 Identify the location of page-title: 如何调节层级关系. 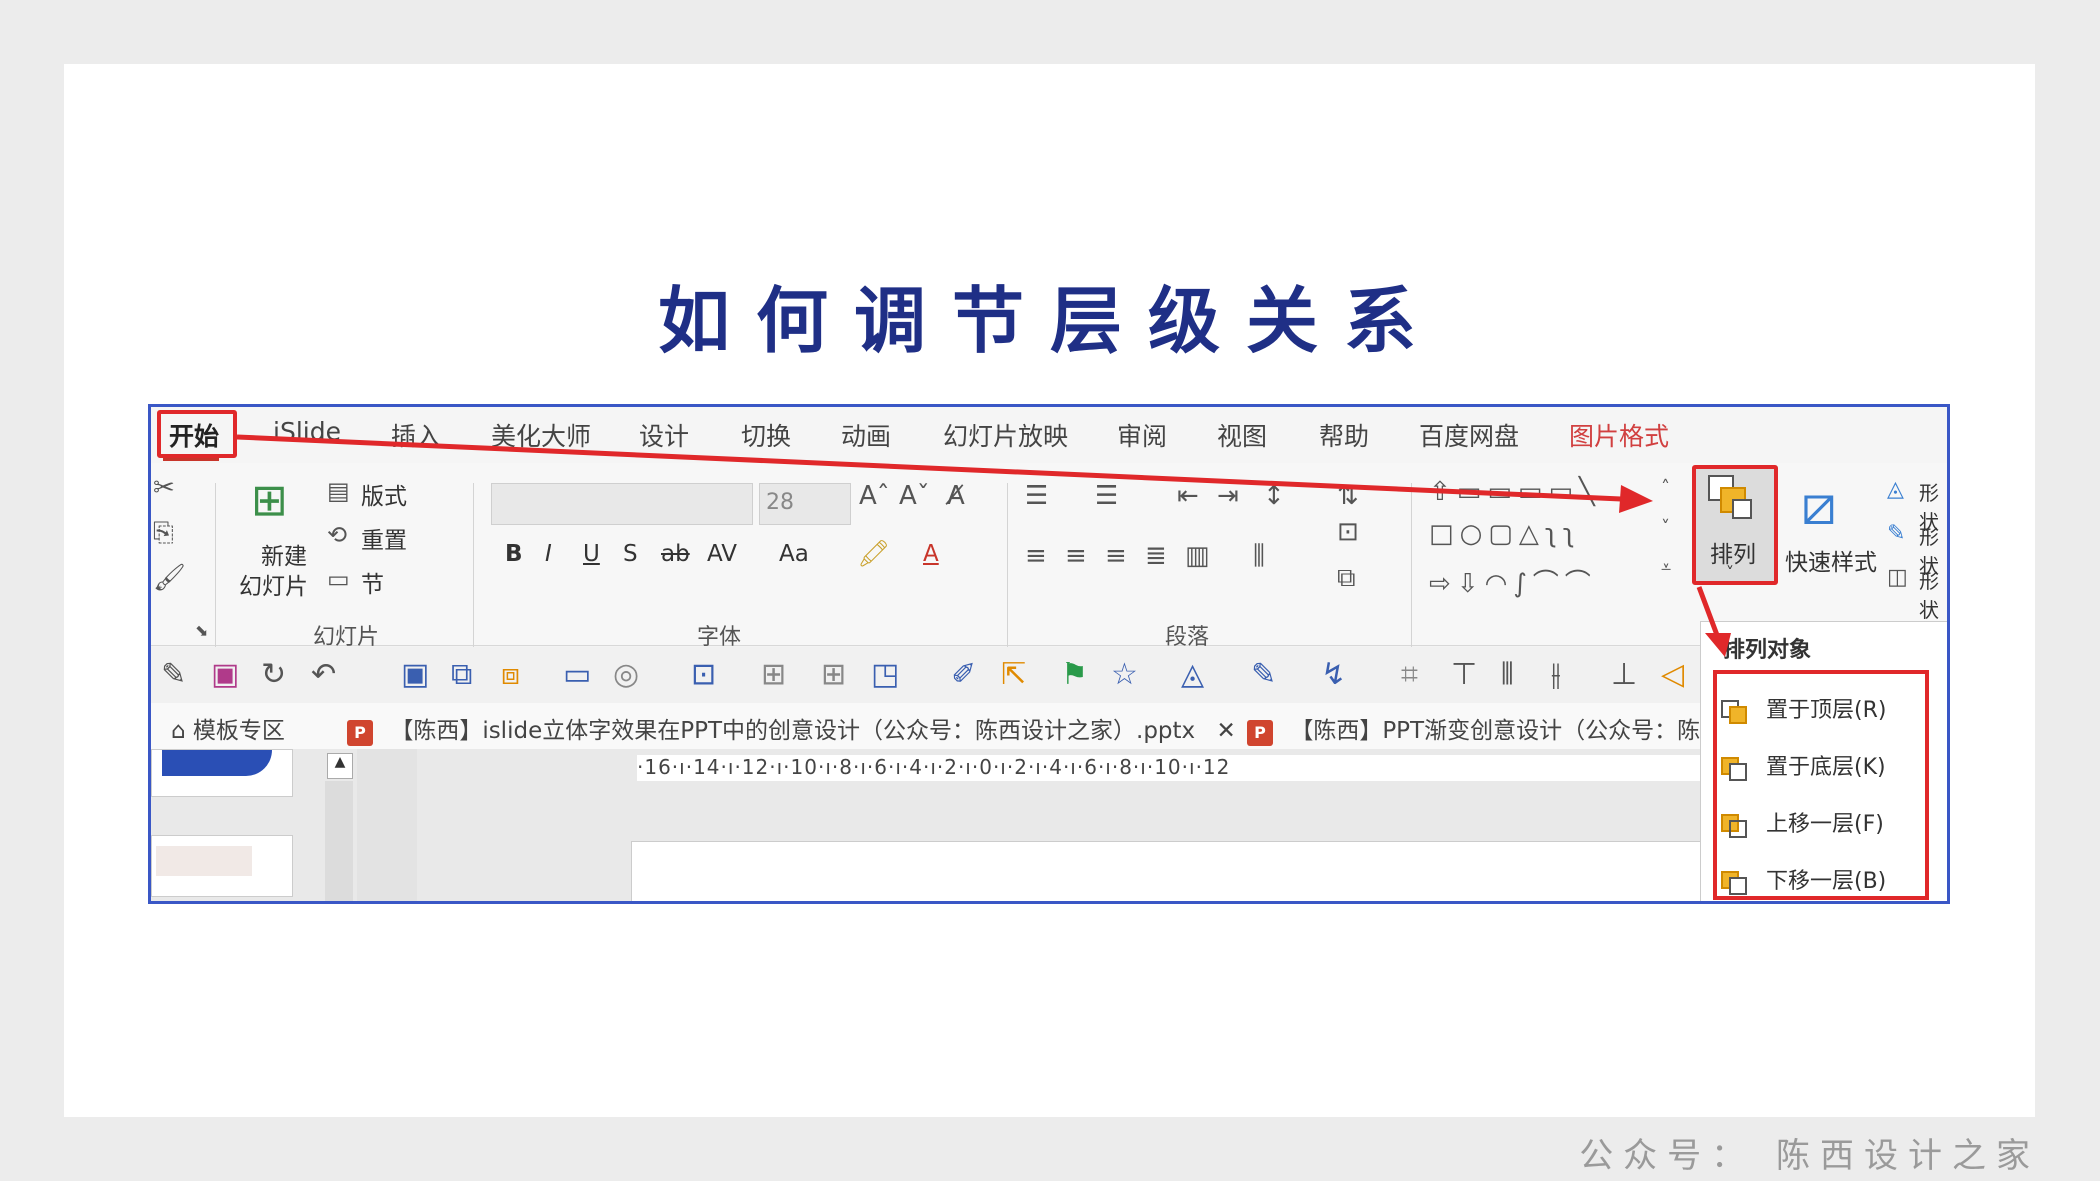
(1049, 321).